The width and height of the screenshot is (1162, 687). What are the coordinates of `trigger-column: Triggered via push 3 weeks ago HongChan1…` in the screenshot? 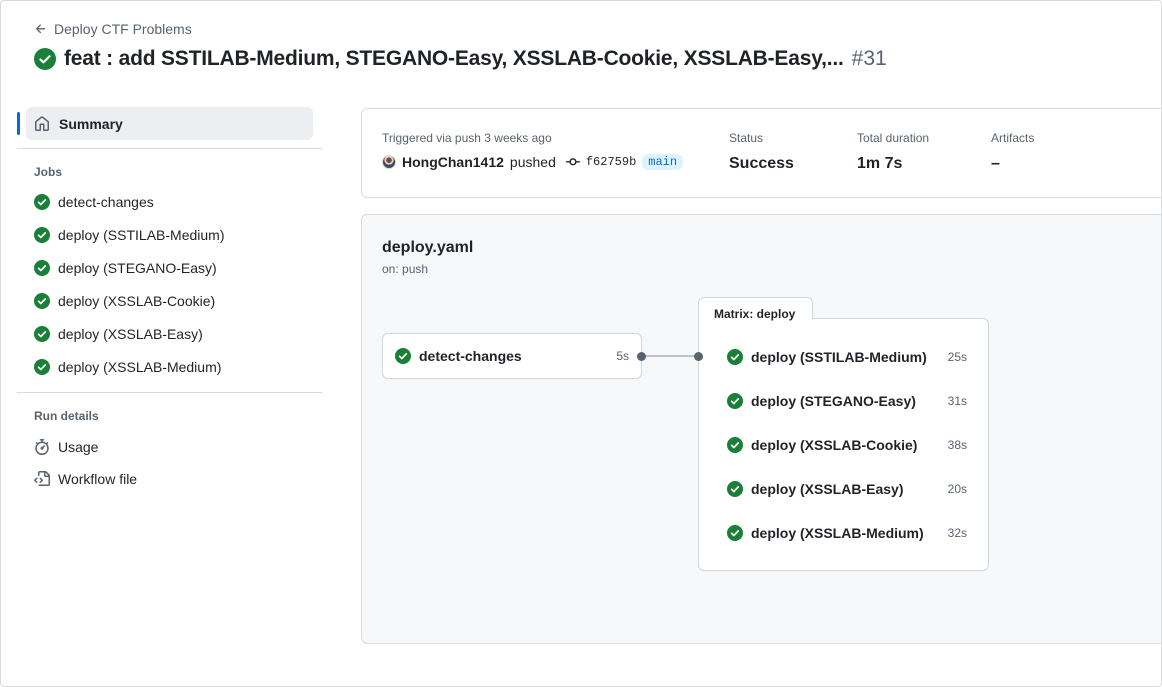 It's located at (533, 150).